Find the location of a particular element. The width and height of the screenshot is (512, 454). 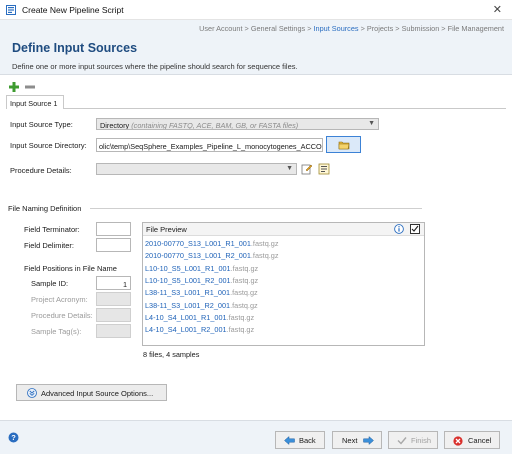

finish-button: Finish is located at coordinates (413, 440).